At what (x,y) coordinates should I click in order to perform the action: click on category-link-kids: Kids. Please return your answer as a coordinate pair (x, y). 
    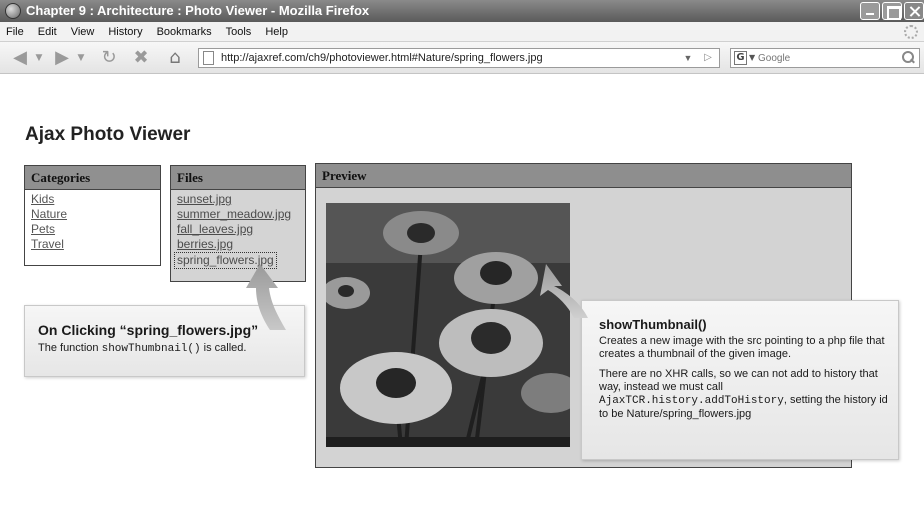
    Looking at the image, I should click on (92, 199).